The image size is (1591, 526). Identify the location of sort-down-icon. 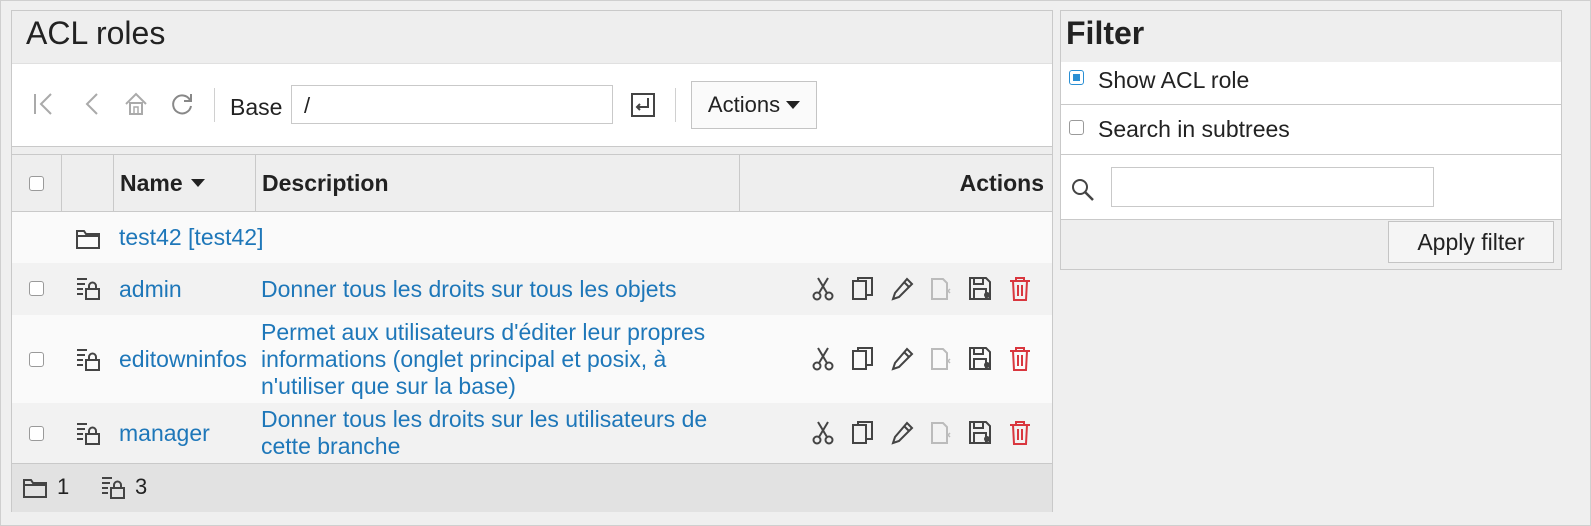
(197, 183).